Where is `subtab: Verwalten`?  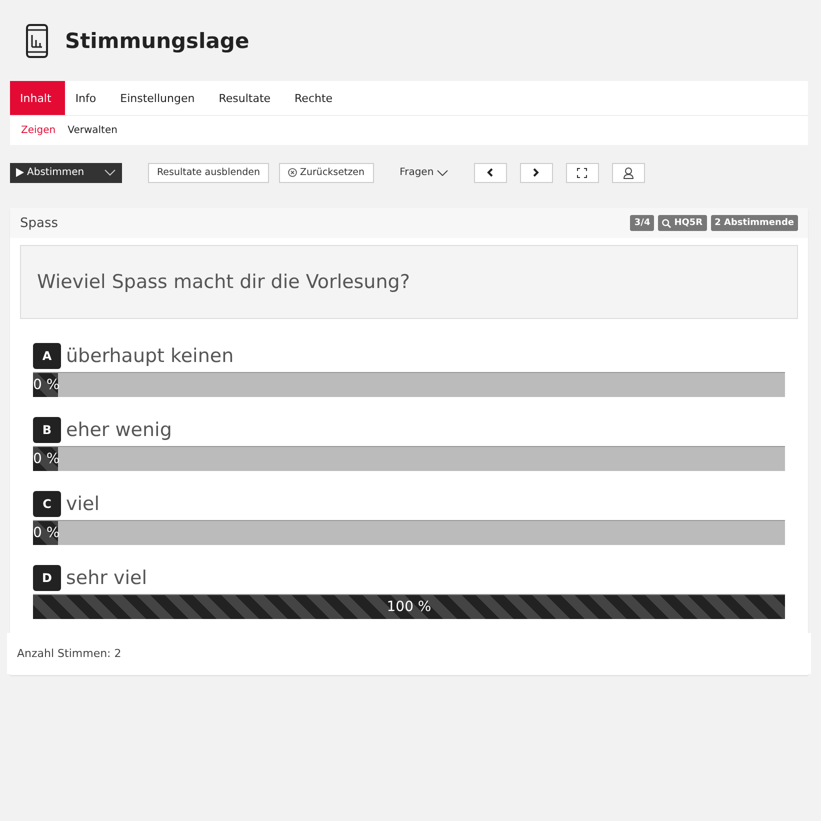 subtab: Verwalten is located at coordinates (93, 130).